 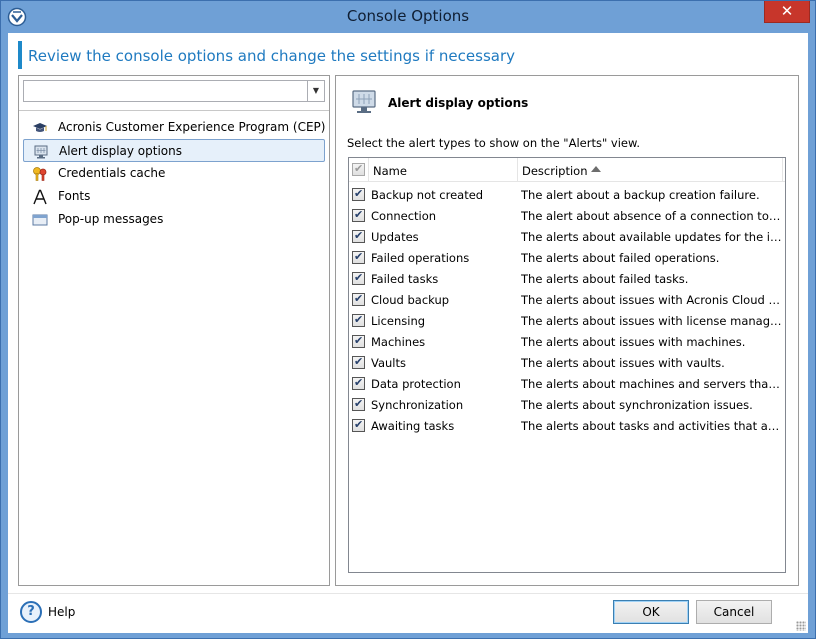 I want to click on header-accent-bar, so click(x=20, y=55).